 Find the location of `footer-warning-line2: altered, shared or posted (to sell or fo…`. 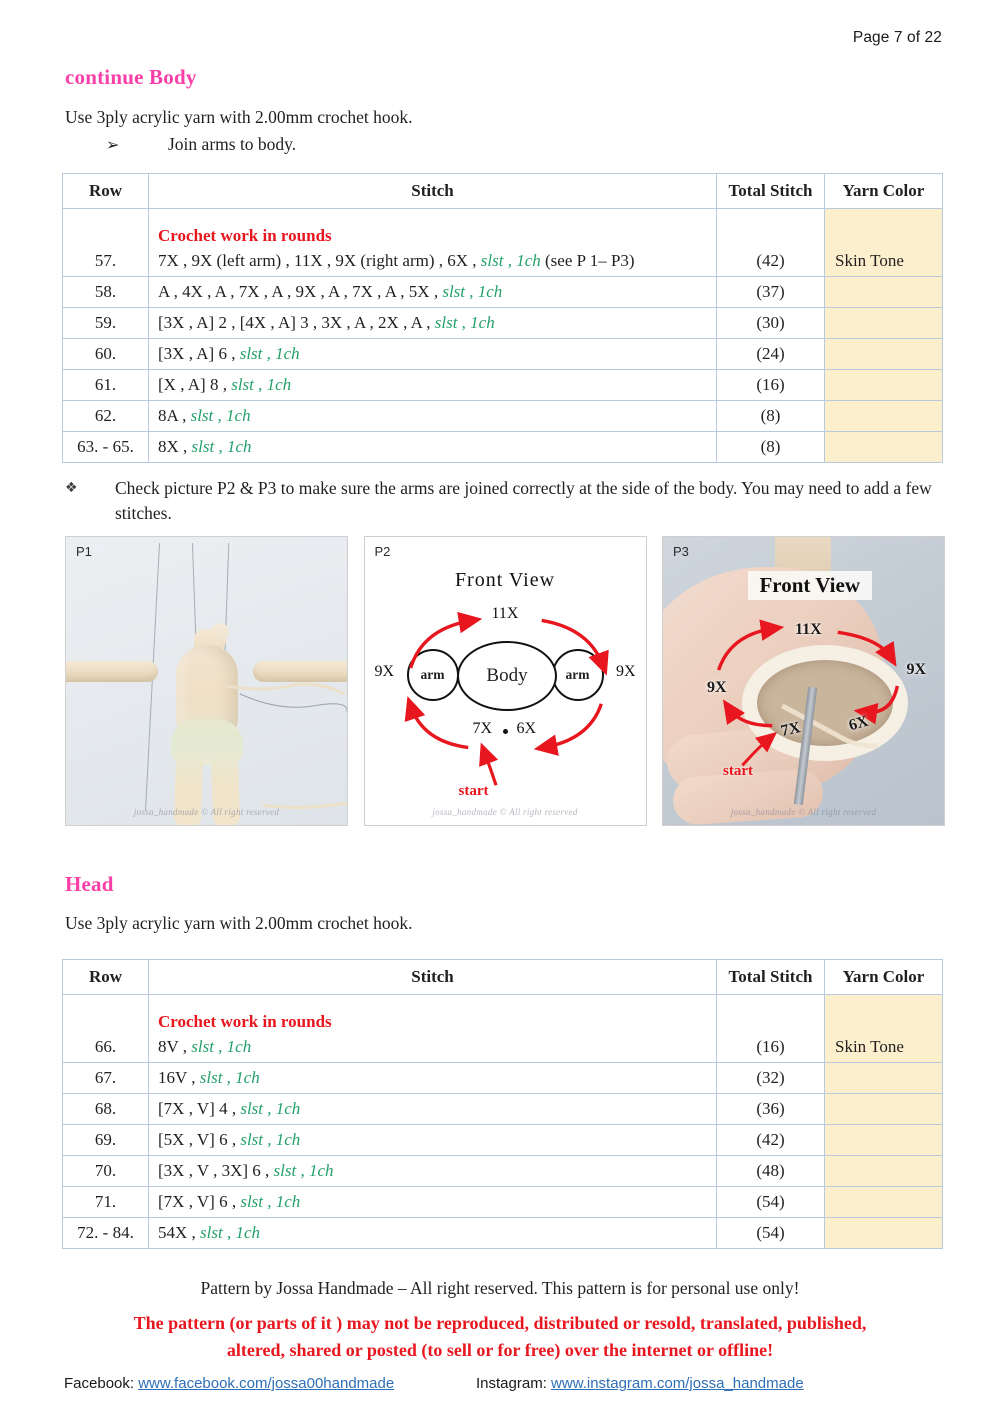

footer-warning-line2: altered, shared or posted (to sell or fo… is located at coordinates (500, 1350).